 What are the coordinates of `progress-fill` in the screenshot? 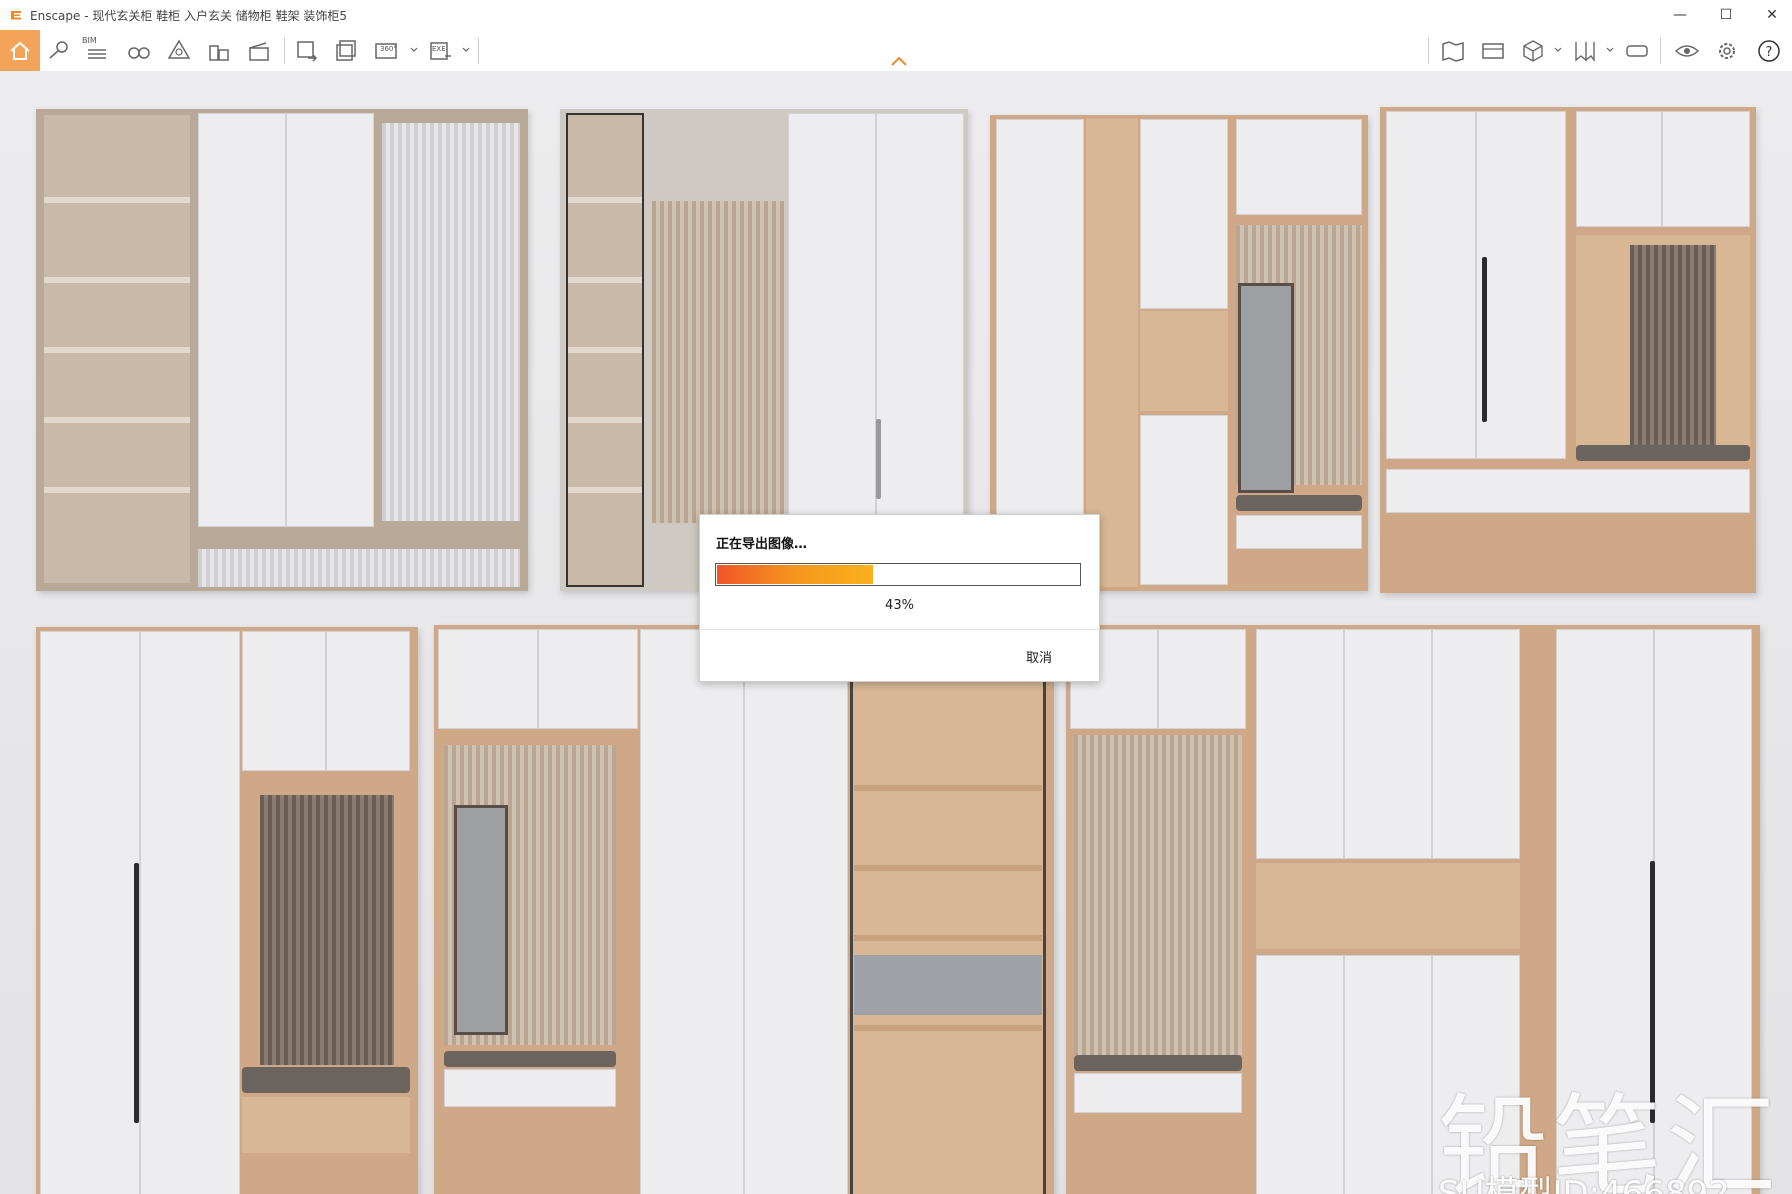 It's located at (795, 574).